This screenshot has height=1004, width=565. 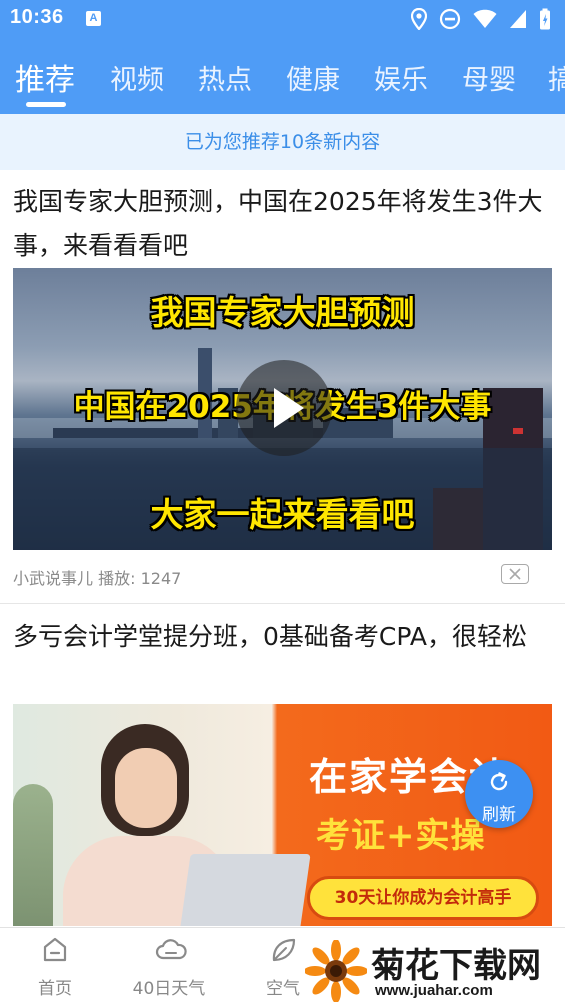 I want to click on status-icons, so click(x=481, y=19).